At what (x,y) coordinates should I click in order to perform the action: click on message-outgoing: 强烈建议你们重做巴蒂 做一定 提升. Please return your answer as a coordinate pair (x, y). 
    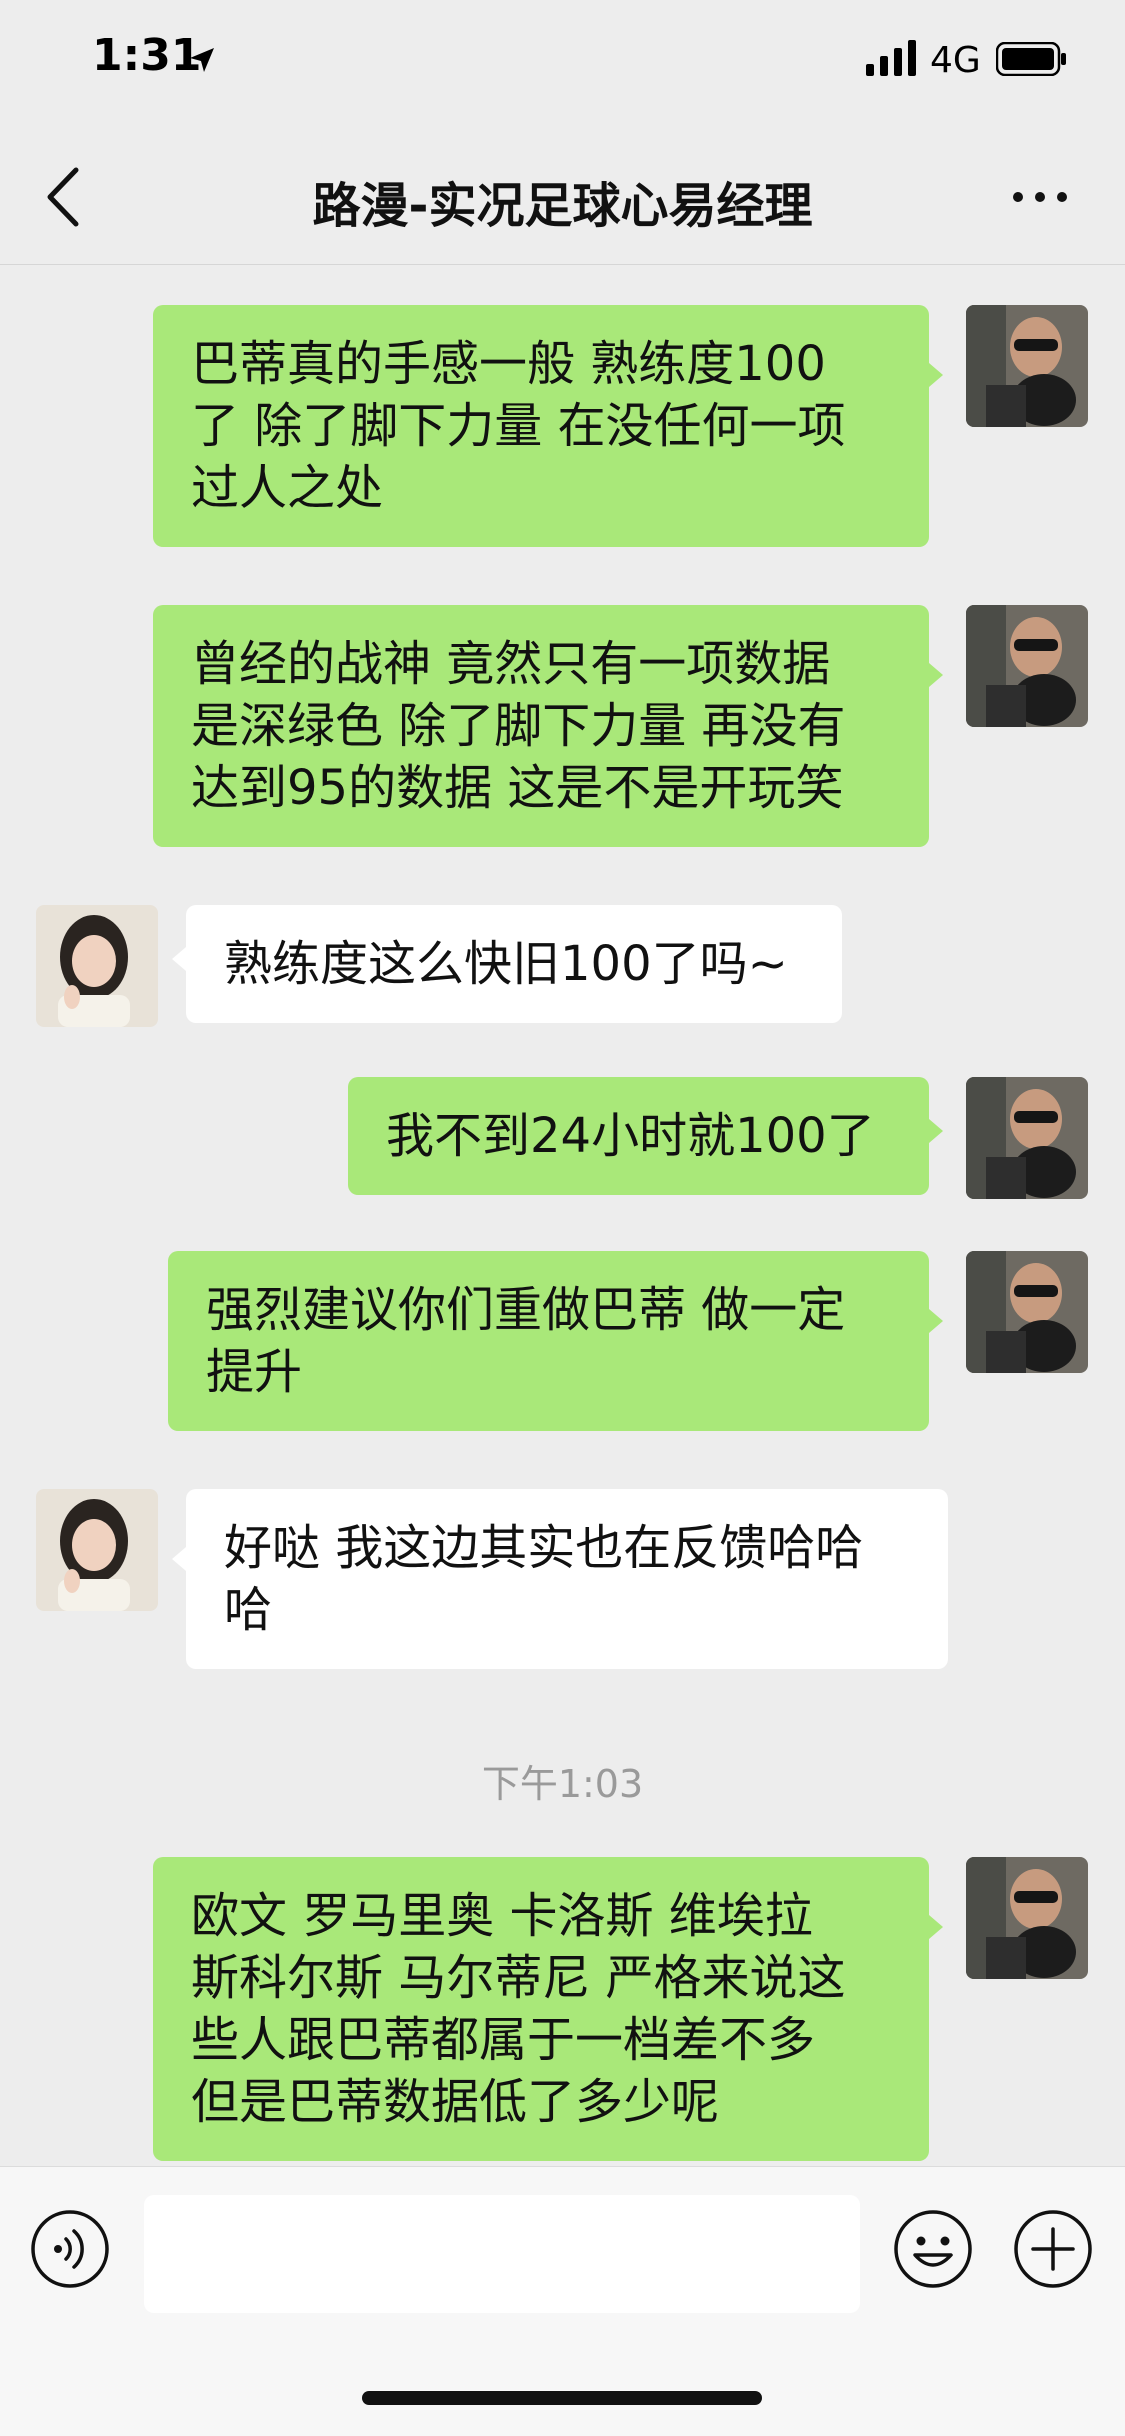
    Looking at the image, I should click on (562, 1330).